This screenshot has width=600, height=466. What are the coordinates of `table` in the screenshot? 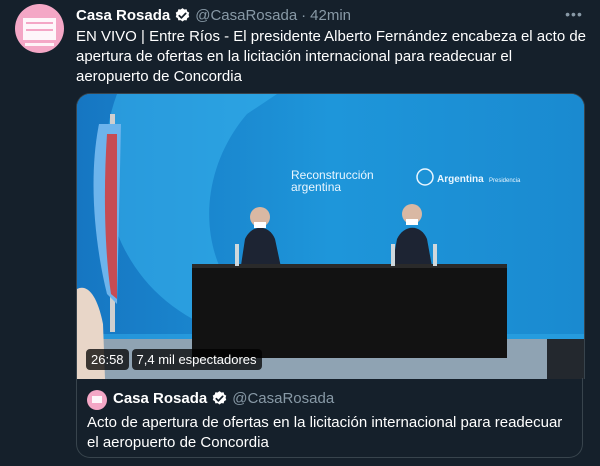 It's located at (349, 312).